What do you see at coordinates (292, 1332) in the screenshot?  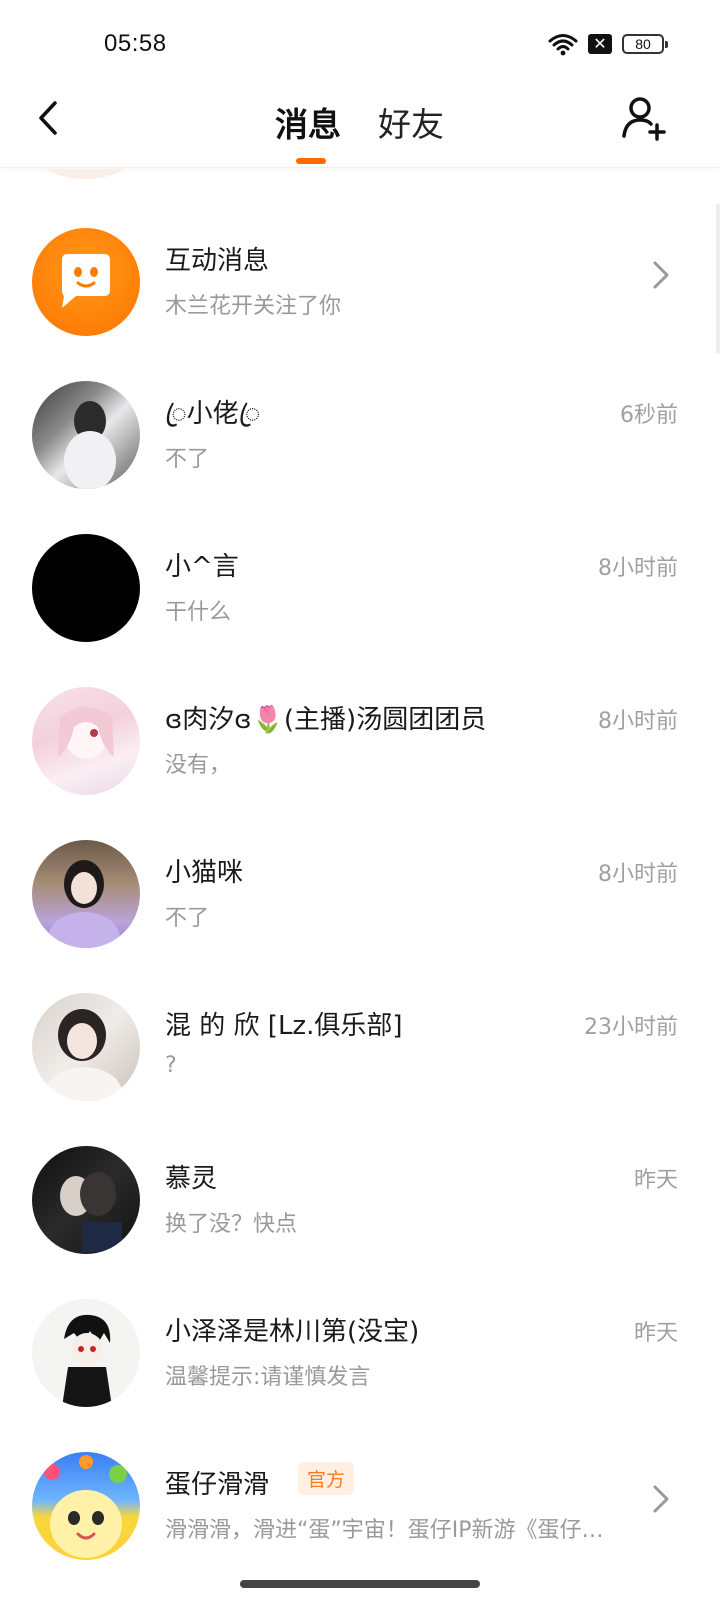 I see `conversation-name: 小泽泽是林川第(没宝)` at bounding box center [292, 1332].